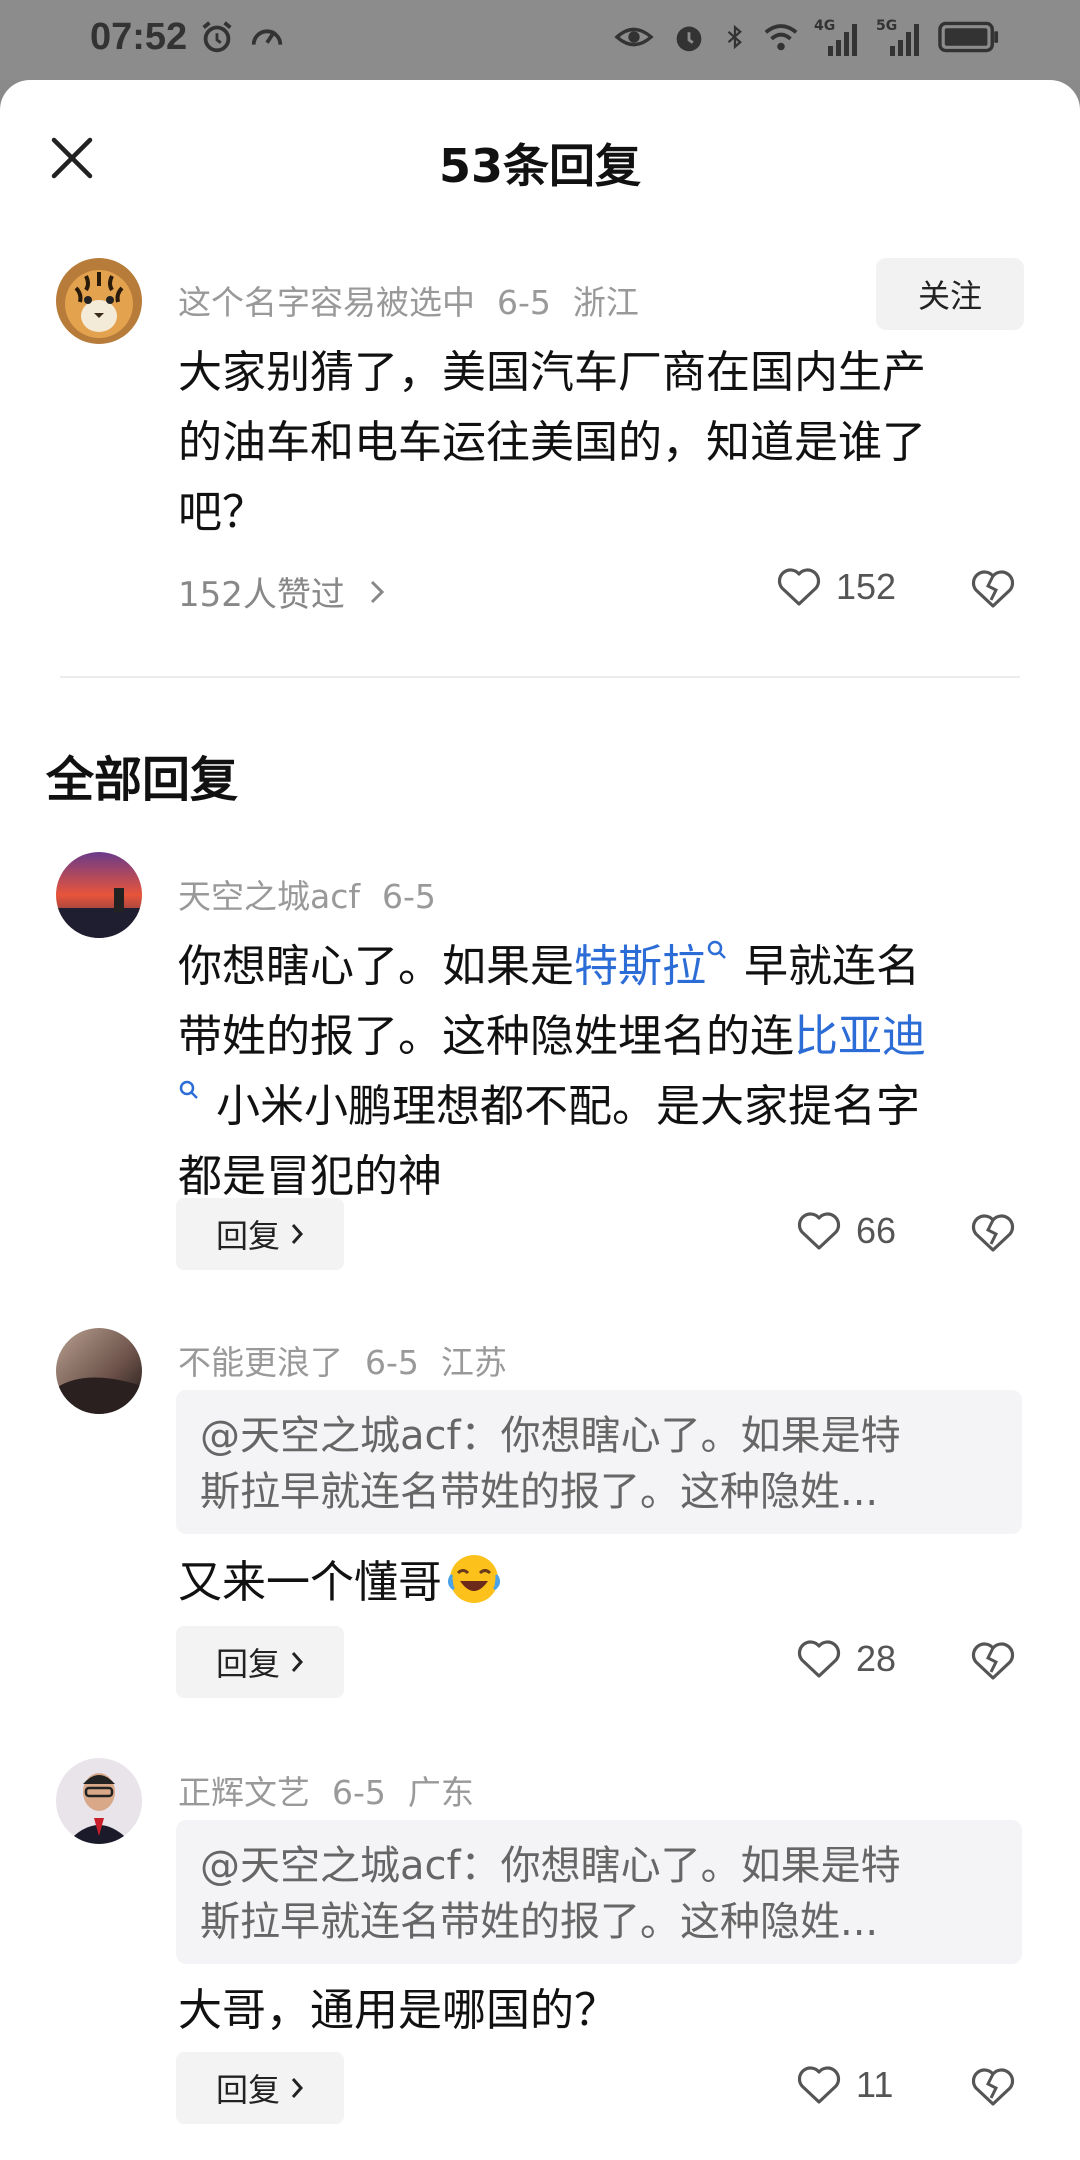 The height and width of the screenshot is (2160, 1080). I want to click on battery-icon, so click(968, 37).